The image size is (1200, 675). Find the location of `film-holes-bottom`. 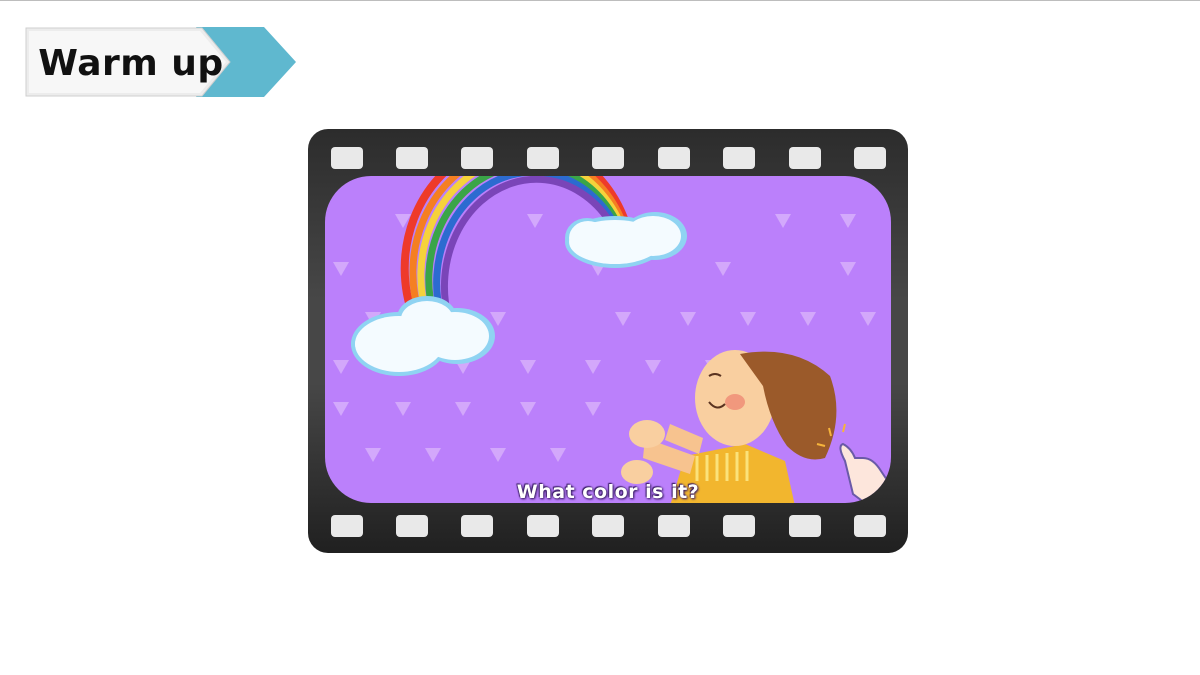

film-holes-bottom is located at coordinates (608, 526).